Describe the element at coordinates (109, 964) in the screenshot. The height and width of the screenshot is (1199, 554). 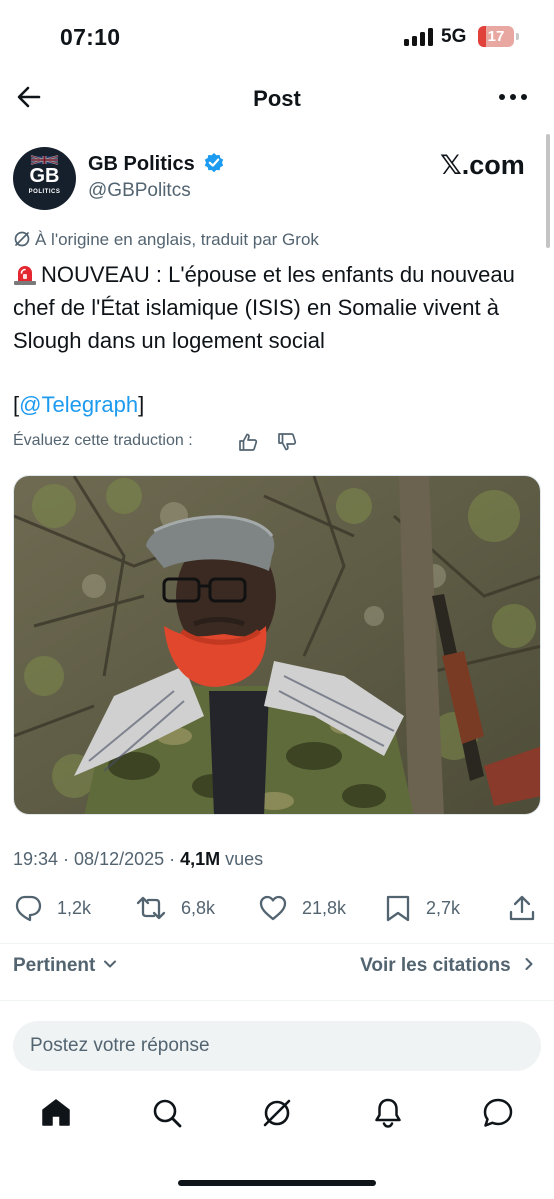
I see `chevron-down-icon` at that location.